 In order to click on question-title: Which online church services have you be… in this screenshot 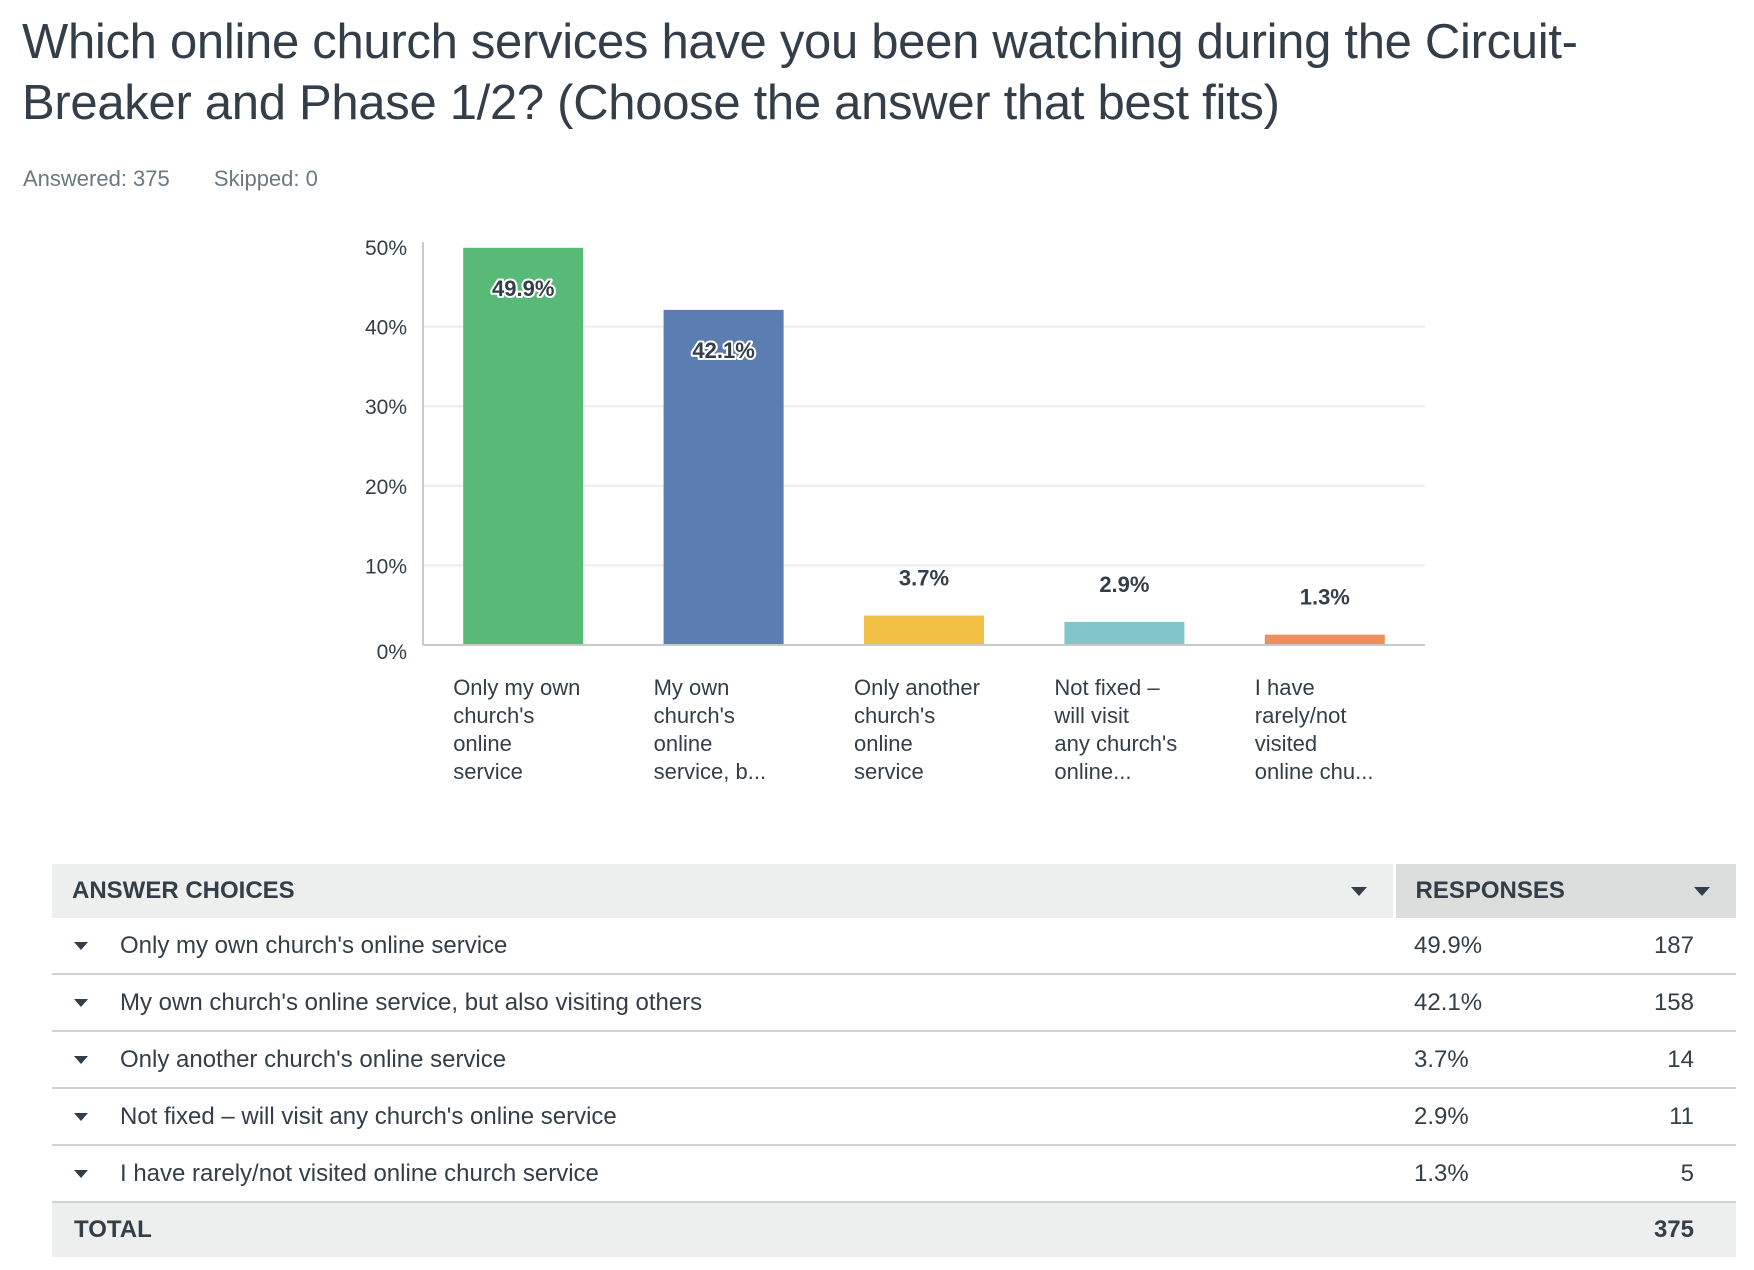, I will do `click(800, 72)`.